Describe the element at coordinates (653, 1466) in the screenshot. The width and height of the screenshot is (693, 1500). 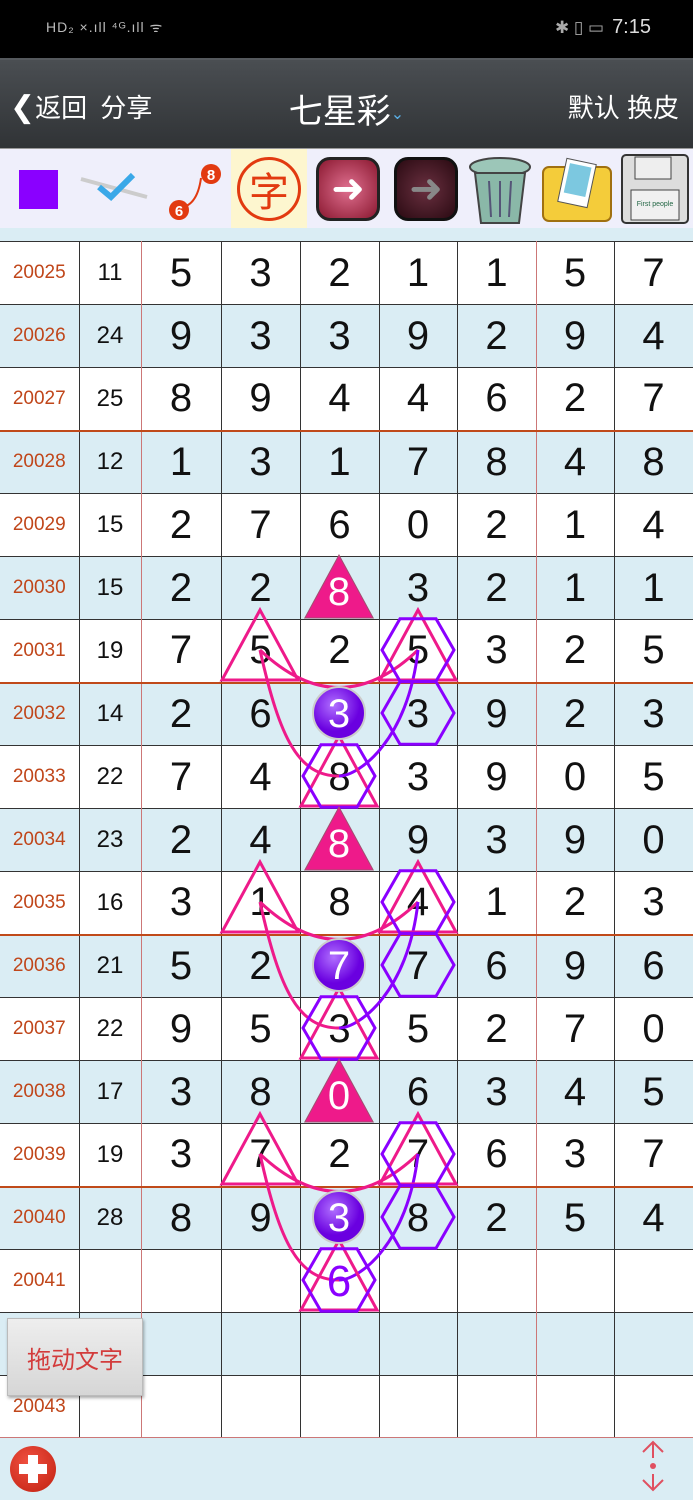
I see `up-down-arrows-icon` at that location.